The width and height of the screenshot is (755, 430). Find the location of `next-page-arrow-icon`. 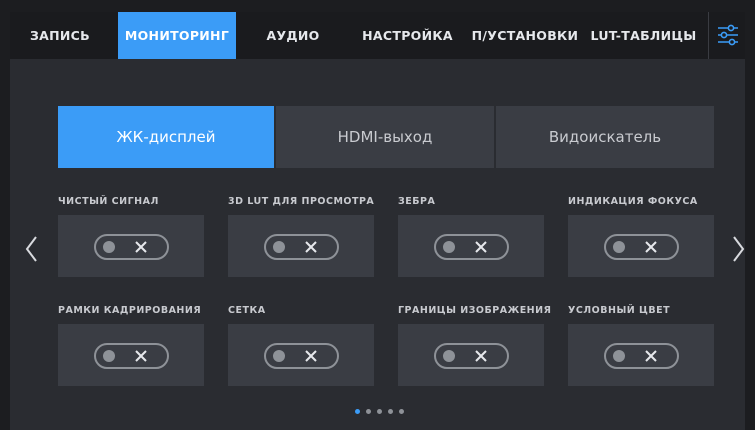

next-page-arrow-icon is located at coordinates (737, 249).